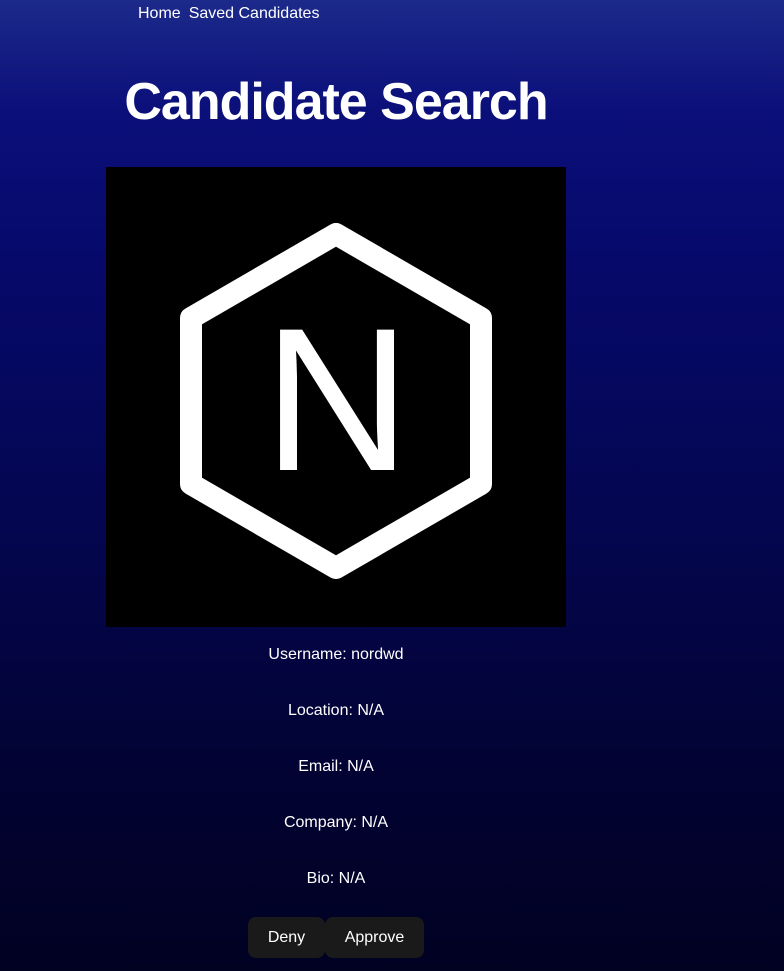 The image size is (784, 971). What do you see at coordinates (336, 710) in the screenshot?
I see `candidate-location: Location: N/A` at bounding box center [336, 710].